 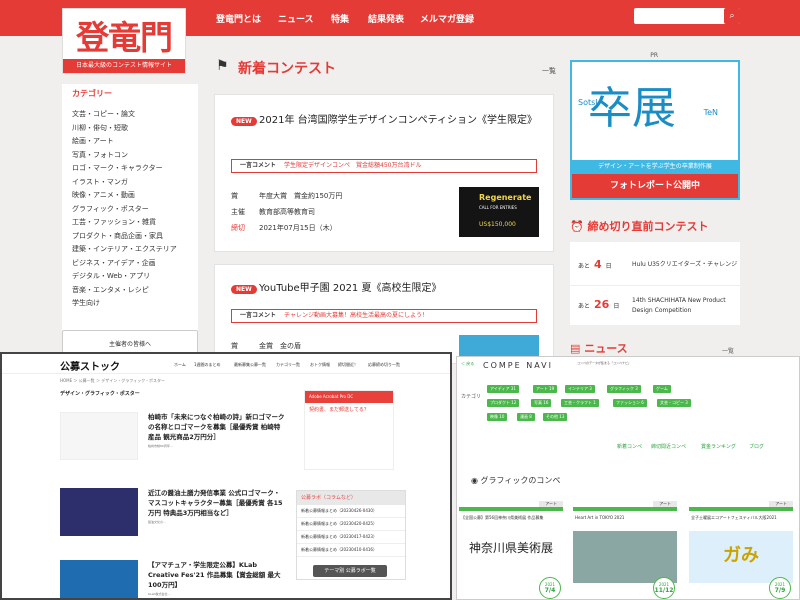 What do you see at coordinates (498, 207) in the screenshot?
I see `thumb-sub: CALL FOR ENTRIES` at bounding box center [498, 207].